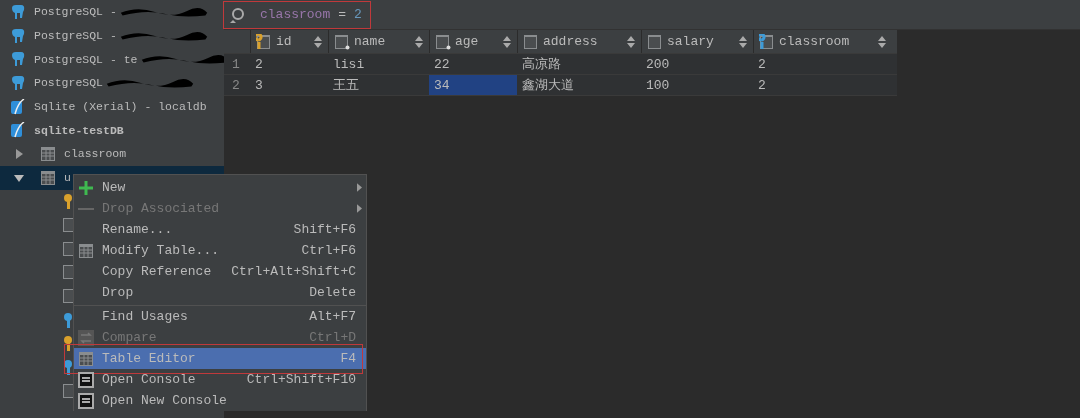 The width and height of the screenshot is (1080, 418). Describe the element at coordinates (236, 85) in the screenshot. I see `row-number: 2` at that location.